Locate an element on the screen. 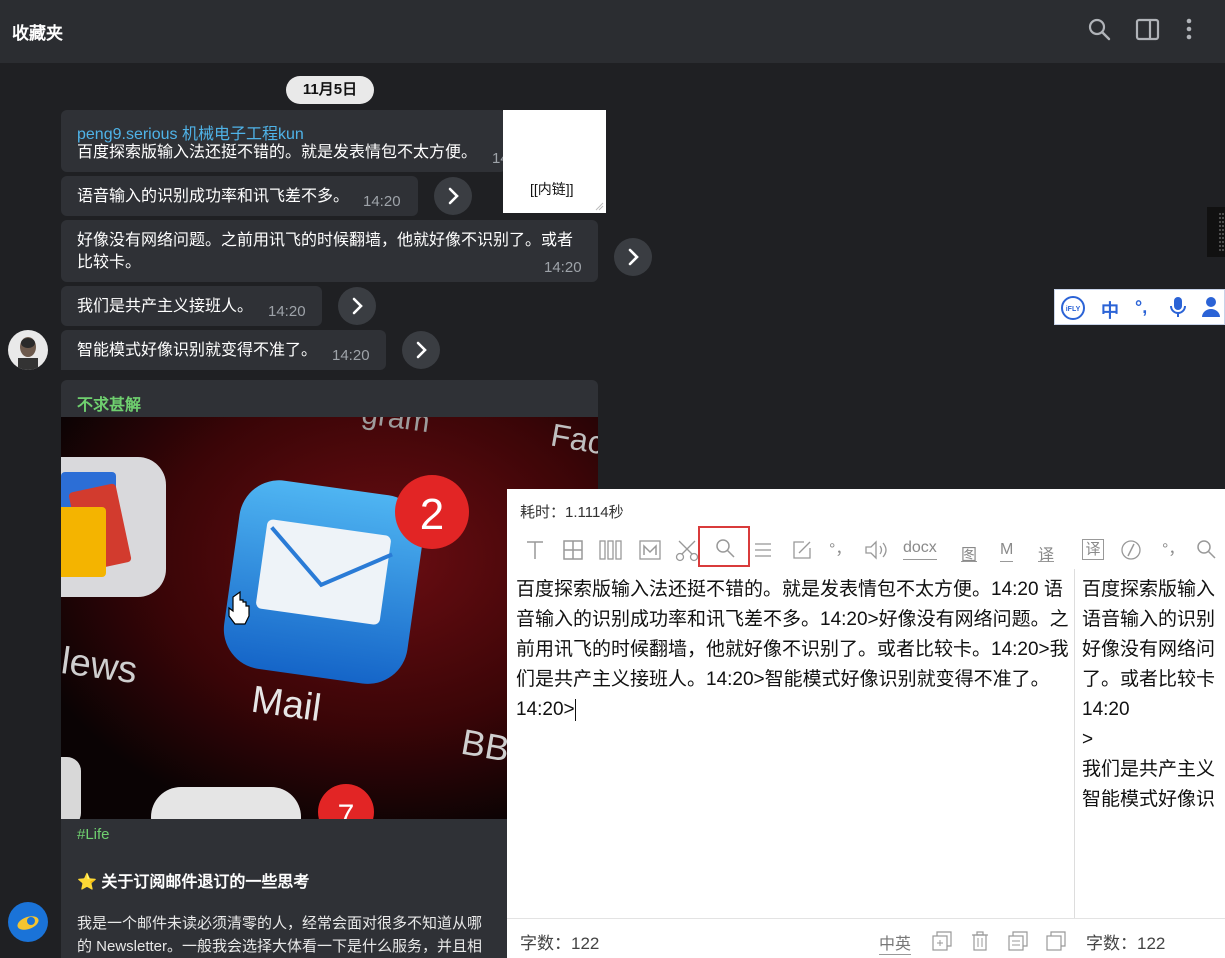 Image resolution: width=1225 pixels, height=958 pixels. trash-icon is located at coordinates (980, 941).